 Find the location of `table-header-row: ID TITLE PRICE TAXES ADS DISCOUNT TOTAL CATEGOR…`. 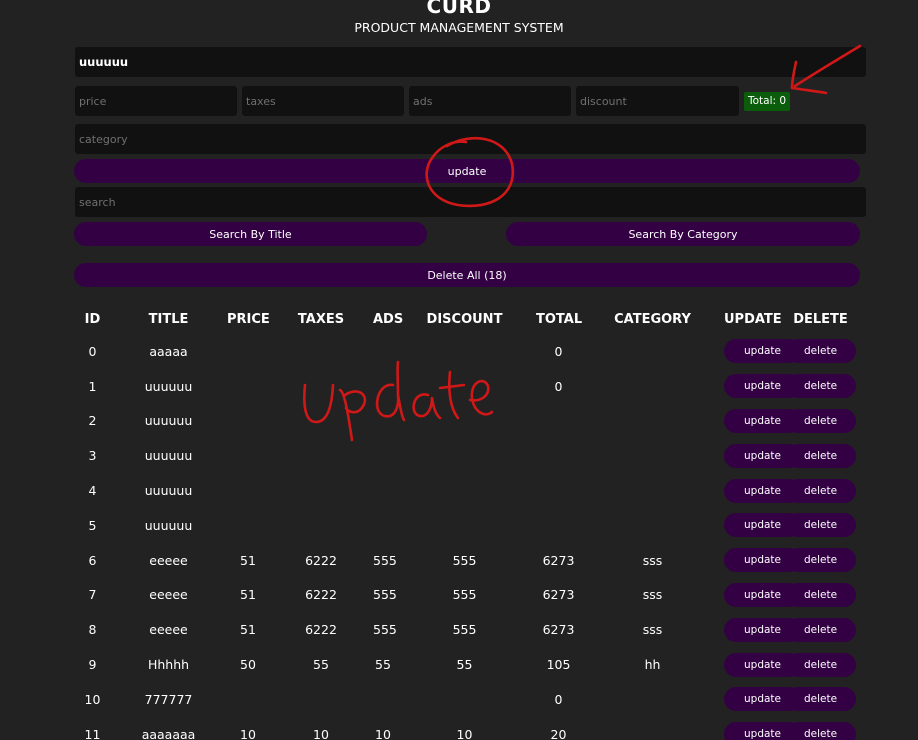

table-header-row: ID TITLE PRICE TAXES ADS DISCOUNT TOTAL CATEGOR… is located at coordinates (467, 319).